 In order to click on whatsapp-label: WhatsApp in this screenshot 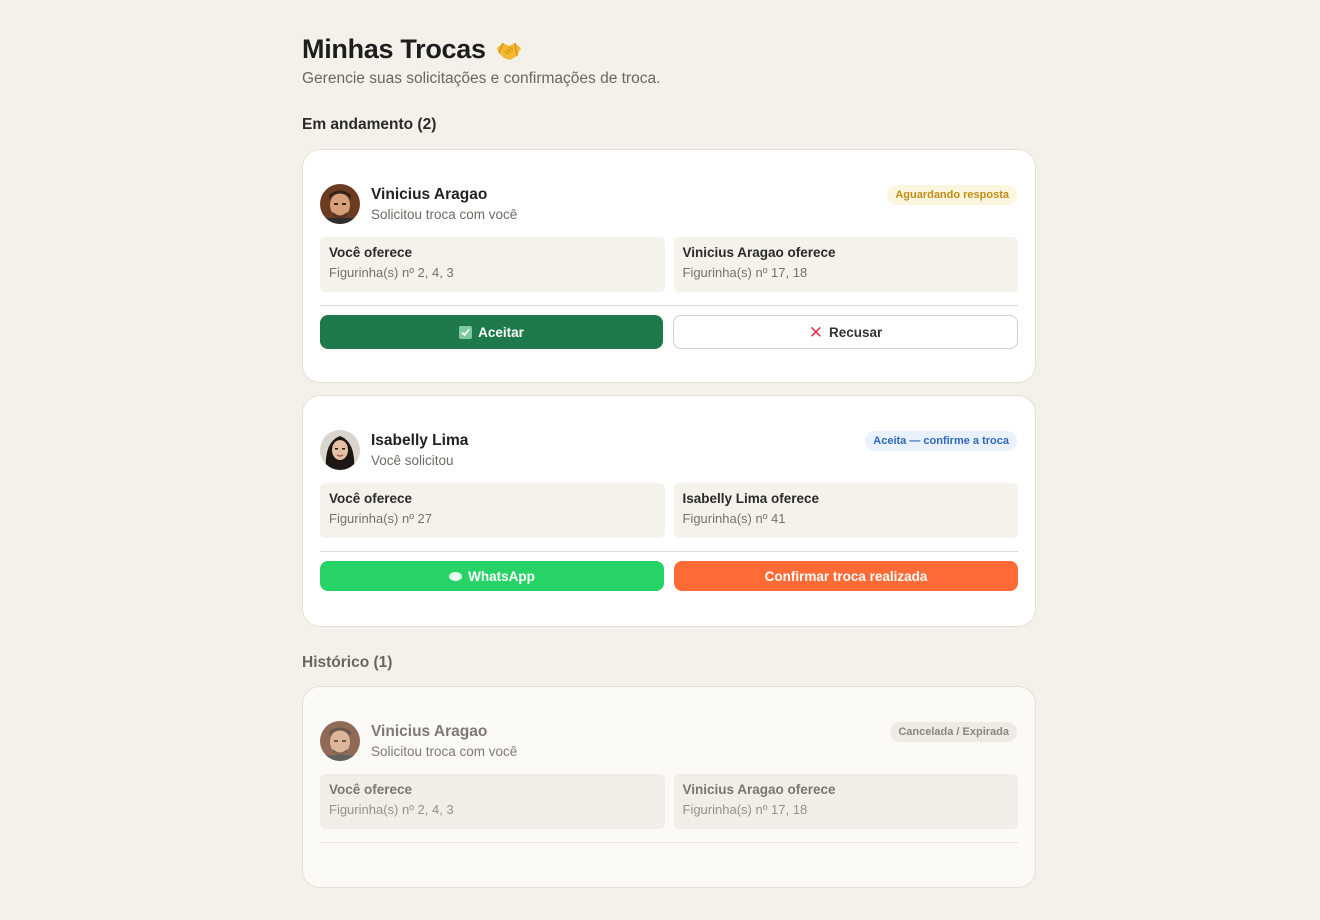, I will do `click(501, 576)`.